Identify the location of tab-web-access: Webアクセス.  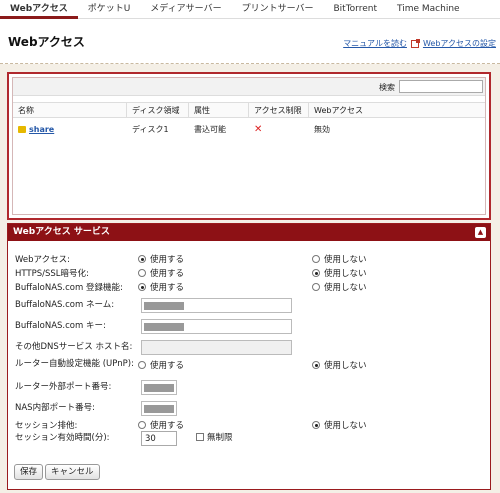
(39, 9).